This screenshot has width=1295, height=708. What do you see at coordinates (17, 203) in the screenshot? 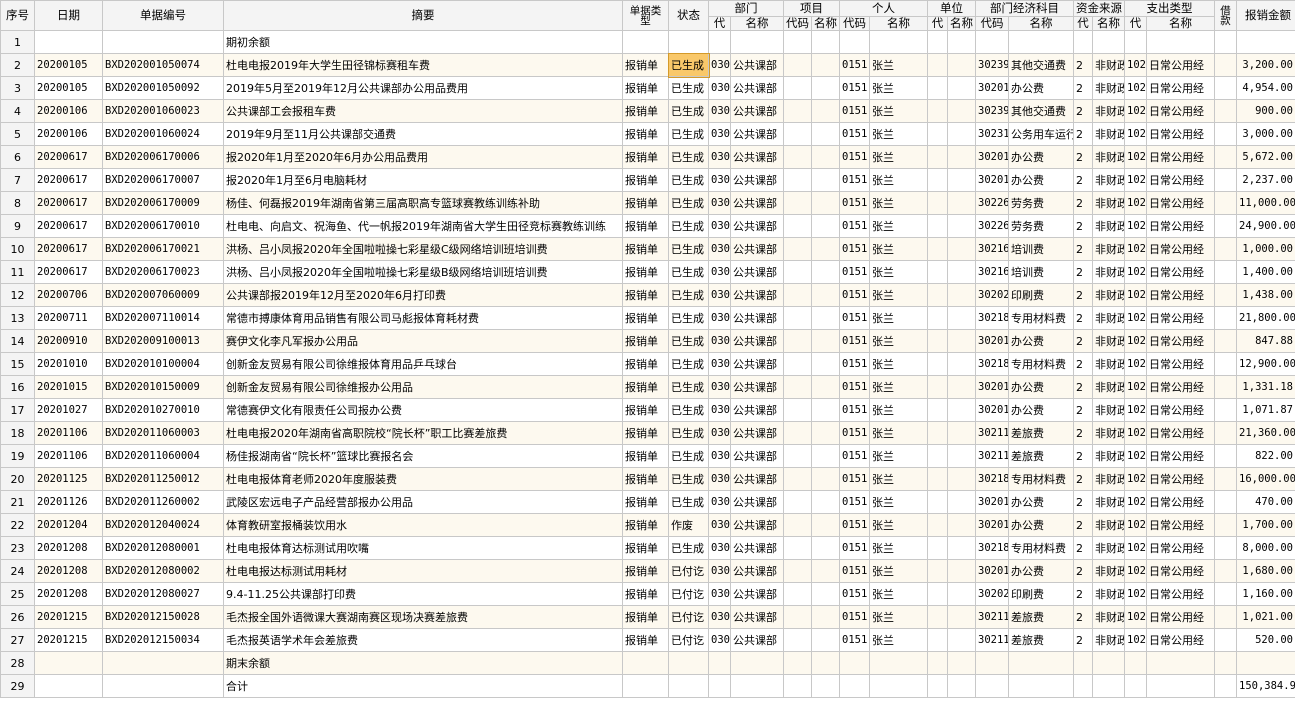
I see `cell-seq: 8` at bounding box center [17, 203].